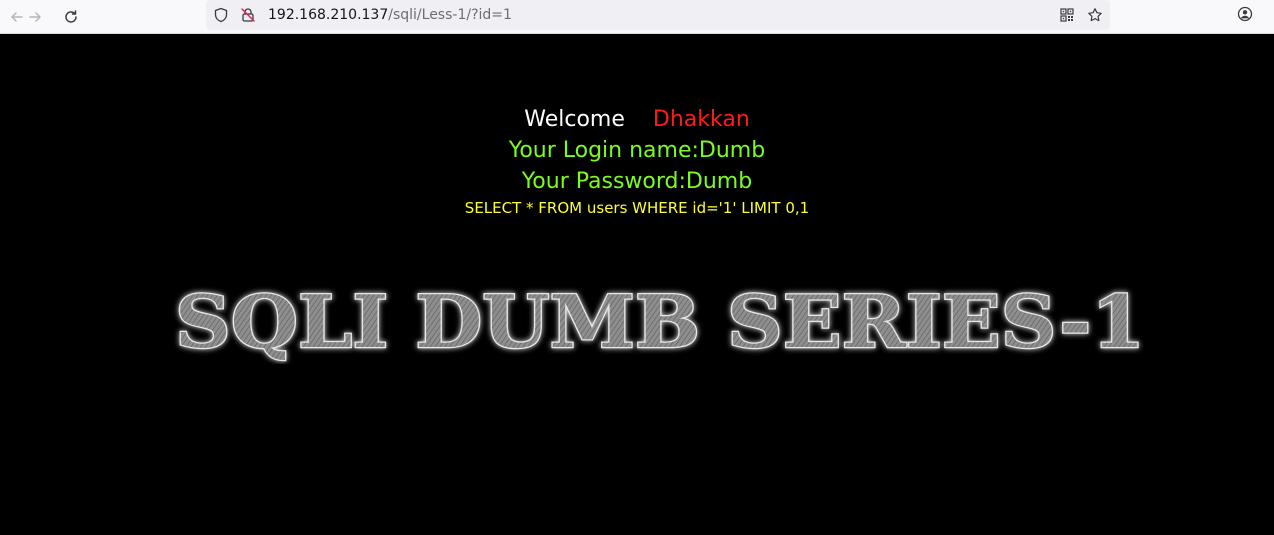 The image size is (1274, 535). Describe the element at coordinates (637, 120) in the screenshot. I see `welcome-line: Welcome Dhakkan` at that location.